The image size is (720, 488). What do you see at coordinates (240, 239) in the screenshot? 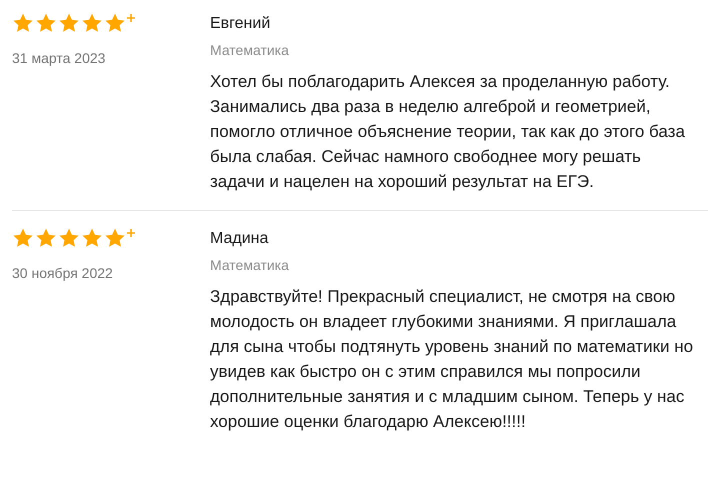
I see `author-name: Мадина` at bounding box center [240, 239].